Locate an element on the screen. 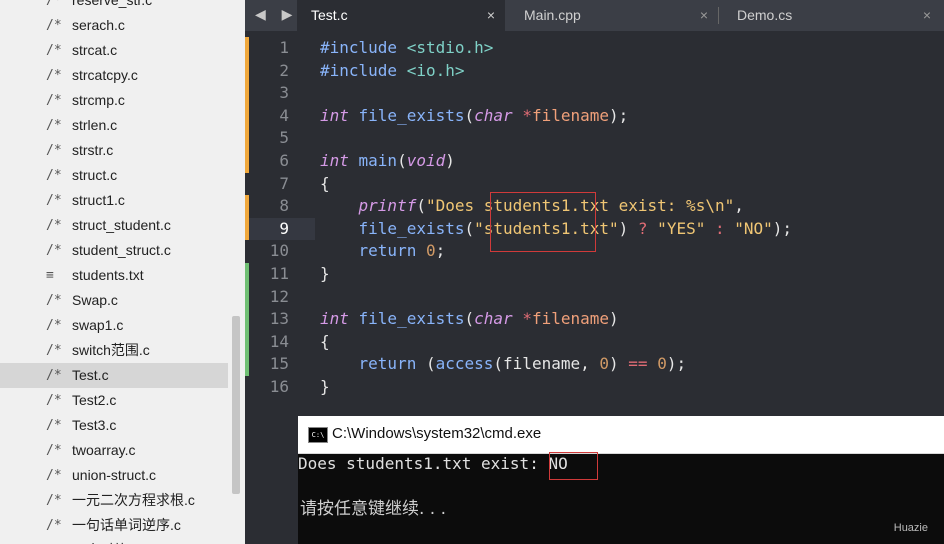 This screenshot has height=544, width=944. file-item: /* union-struct.c is located at coordinates (114, 475).